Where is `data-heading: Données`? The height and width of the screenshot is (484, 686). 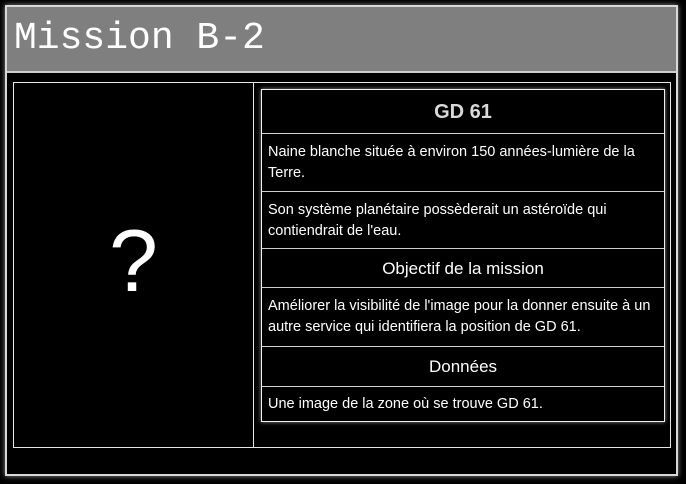
data-heading: Données is located at coordinates (463, 367).